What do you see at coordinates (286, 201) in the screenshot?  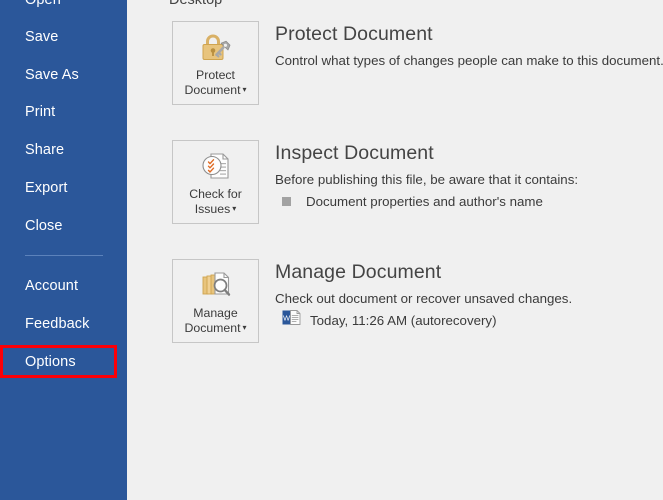 I see `square-bullet-icon` at bounding box center [286, 201].